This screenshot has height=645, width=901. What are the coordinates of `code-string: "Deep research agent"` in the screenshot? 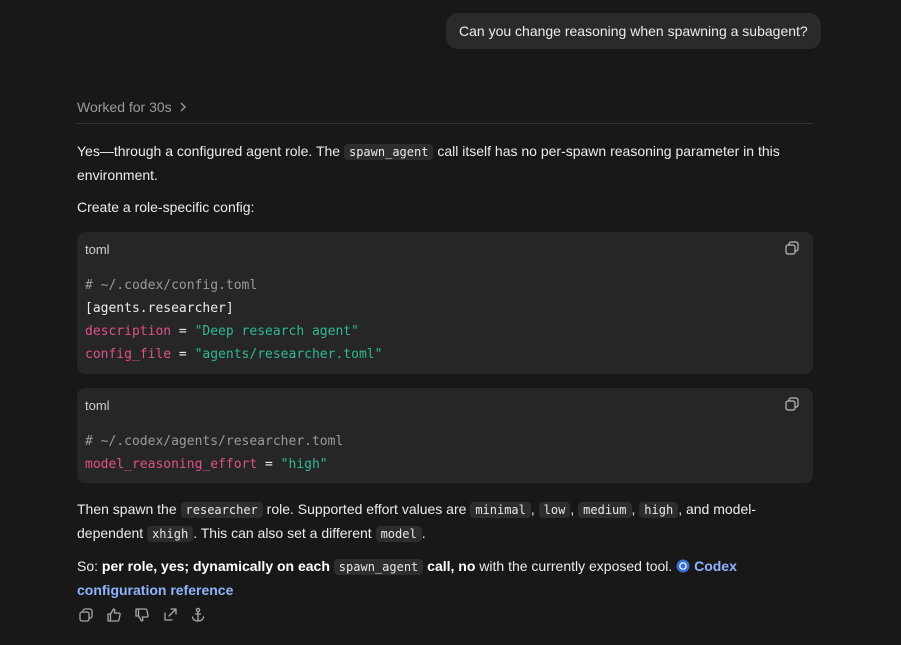 It's located at (276, 331).